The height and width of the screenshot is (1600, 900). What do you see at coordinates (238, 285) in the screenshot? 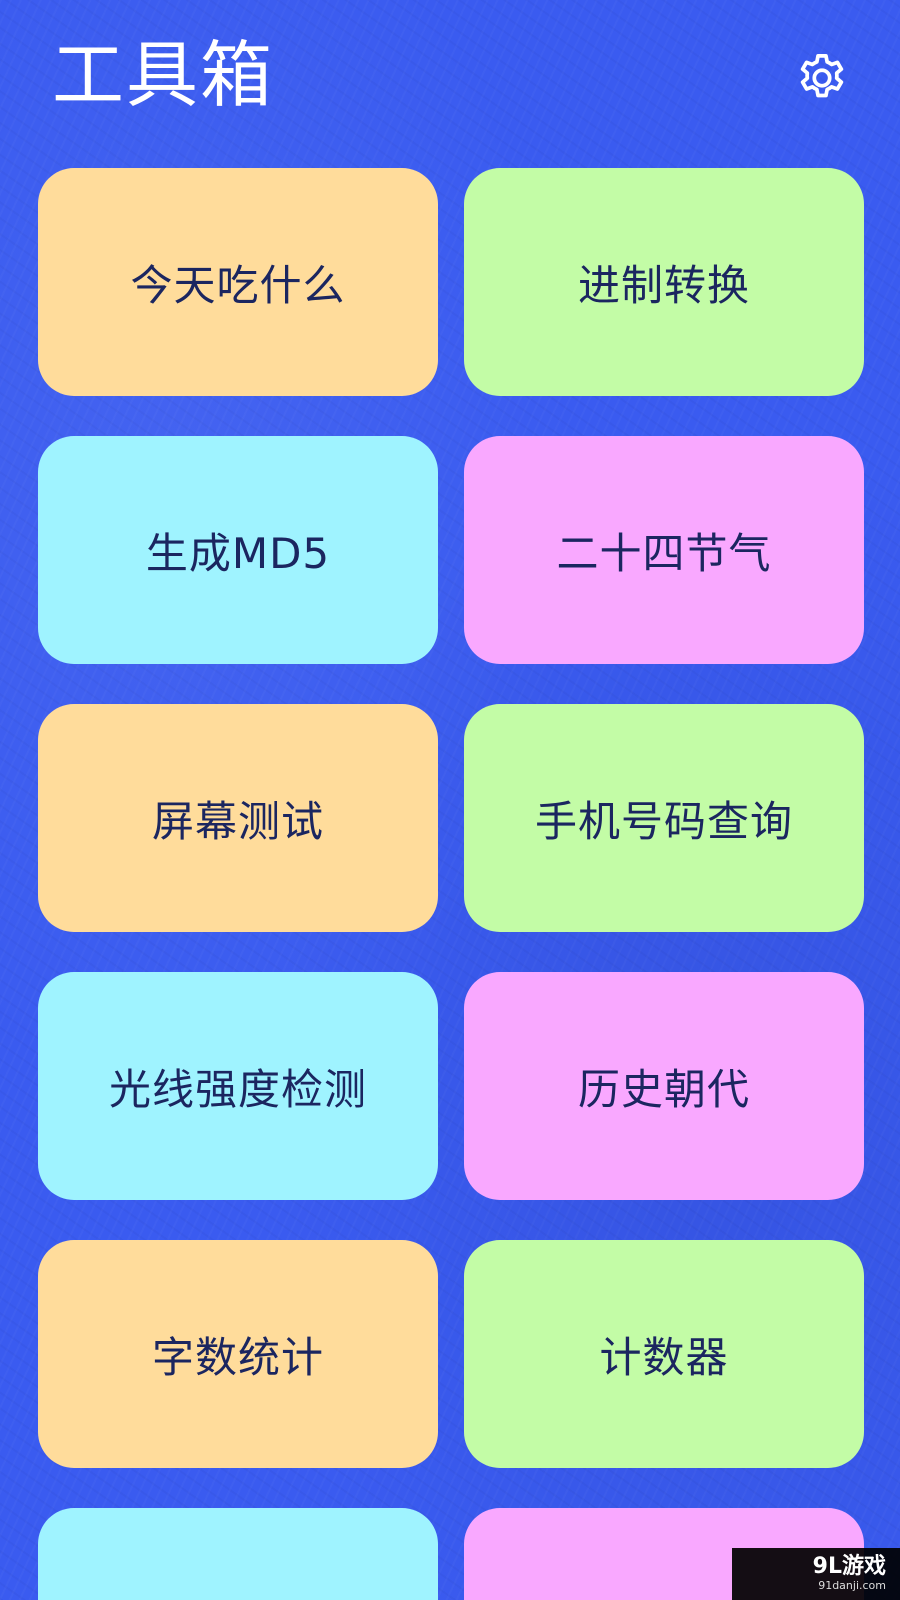
I see `tool-label: 今天吃什么` at bounding box center [238, 285].